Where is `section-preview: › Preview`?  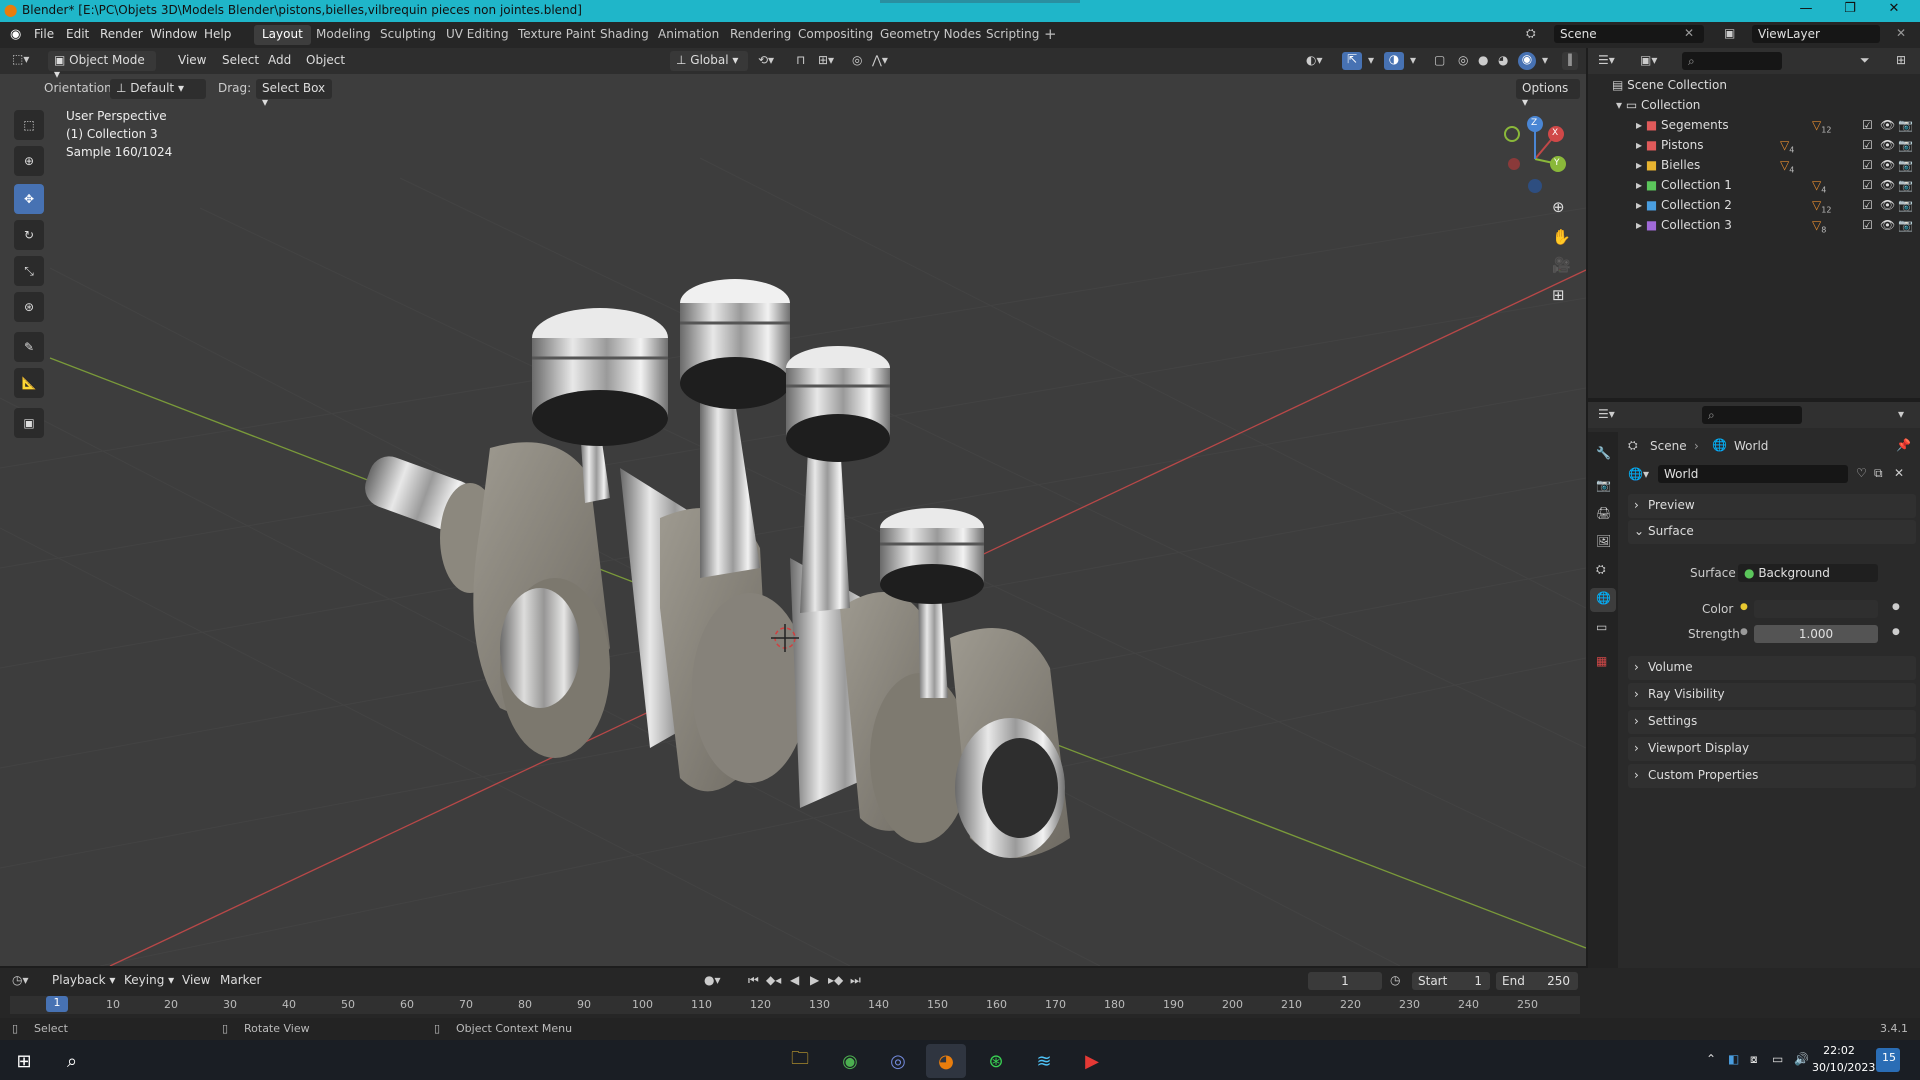
section-preview: › Preview is located at coordinates (1772, 506).